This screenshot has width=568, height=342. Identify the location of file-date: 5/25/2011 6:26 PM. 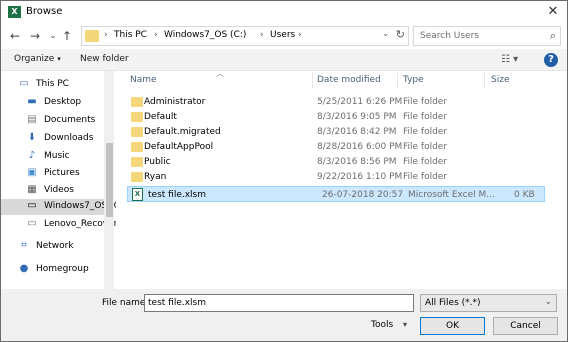
(360, 102).